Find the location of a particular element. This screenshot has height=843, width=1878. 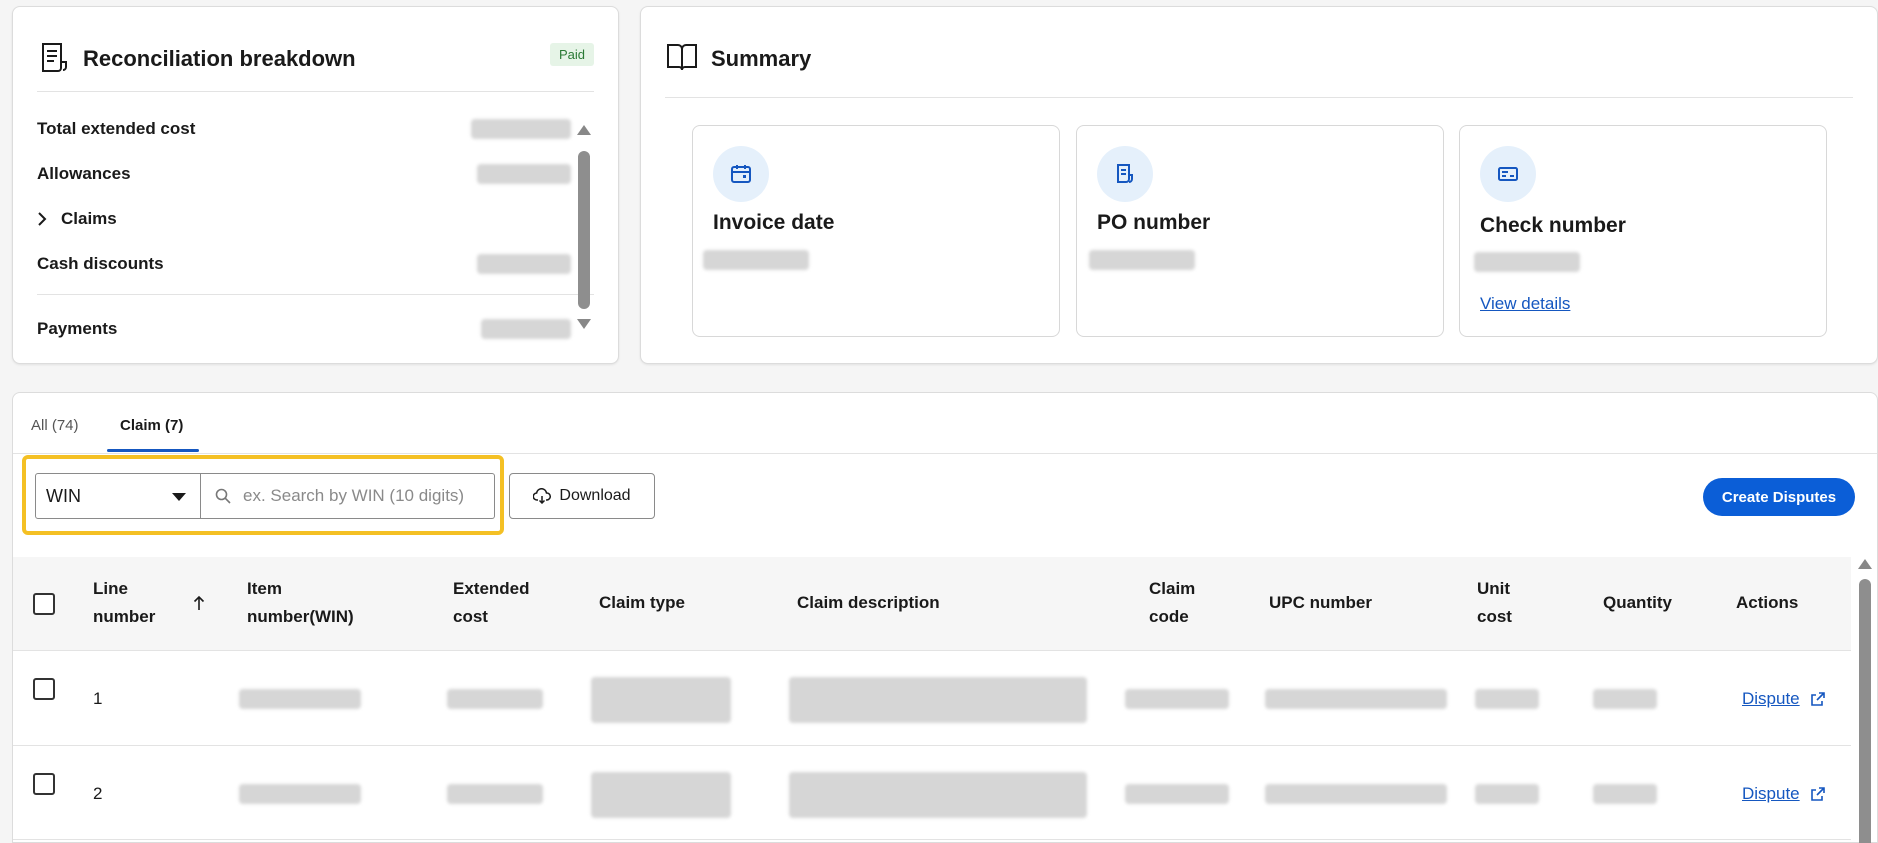

col-actions: Actions is located at coordinates (1767, 602).